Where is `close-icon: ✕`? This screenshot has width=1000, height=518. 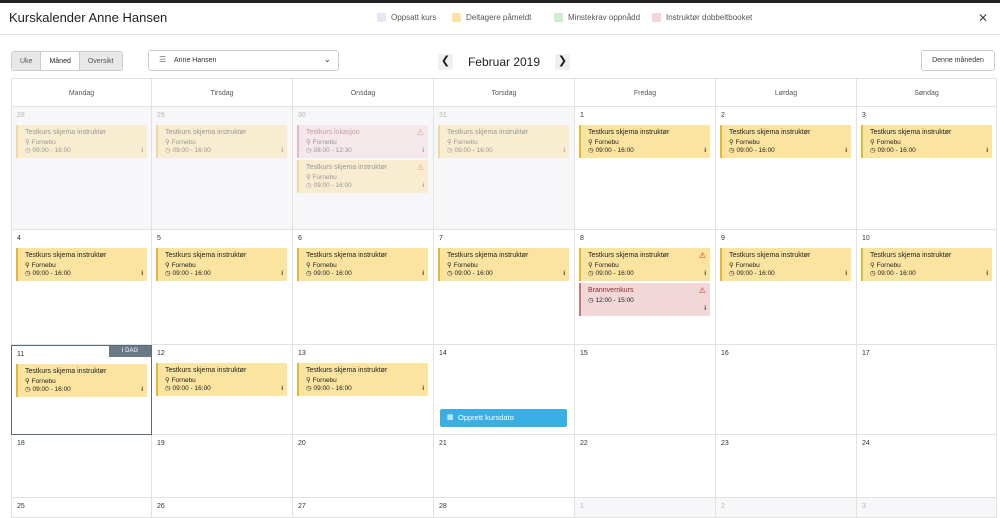 close-icon: ✕ is located at coordinates (983, 18).